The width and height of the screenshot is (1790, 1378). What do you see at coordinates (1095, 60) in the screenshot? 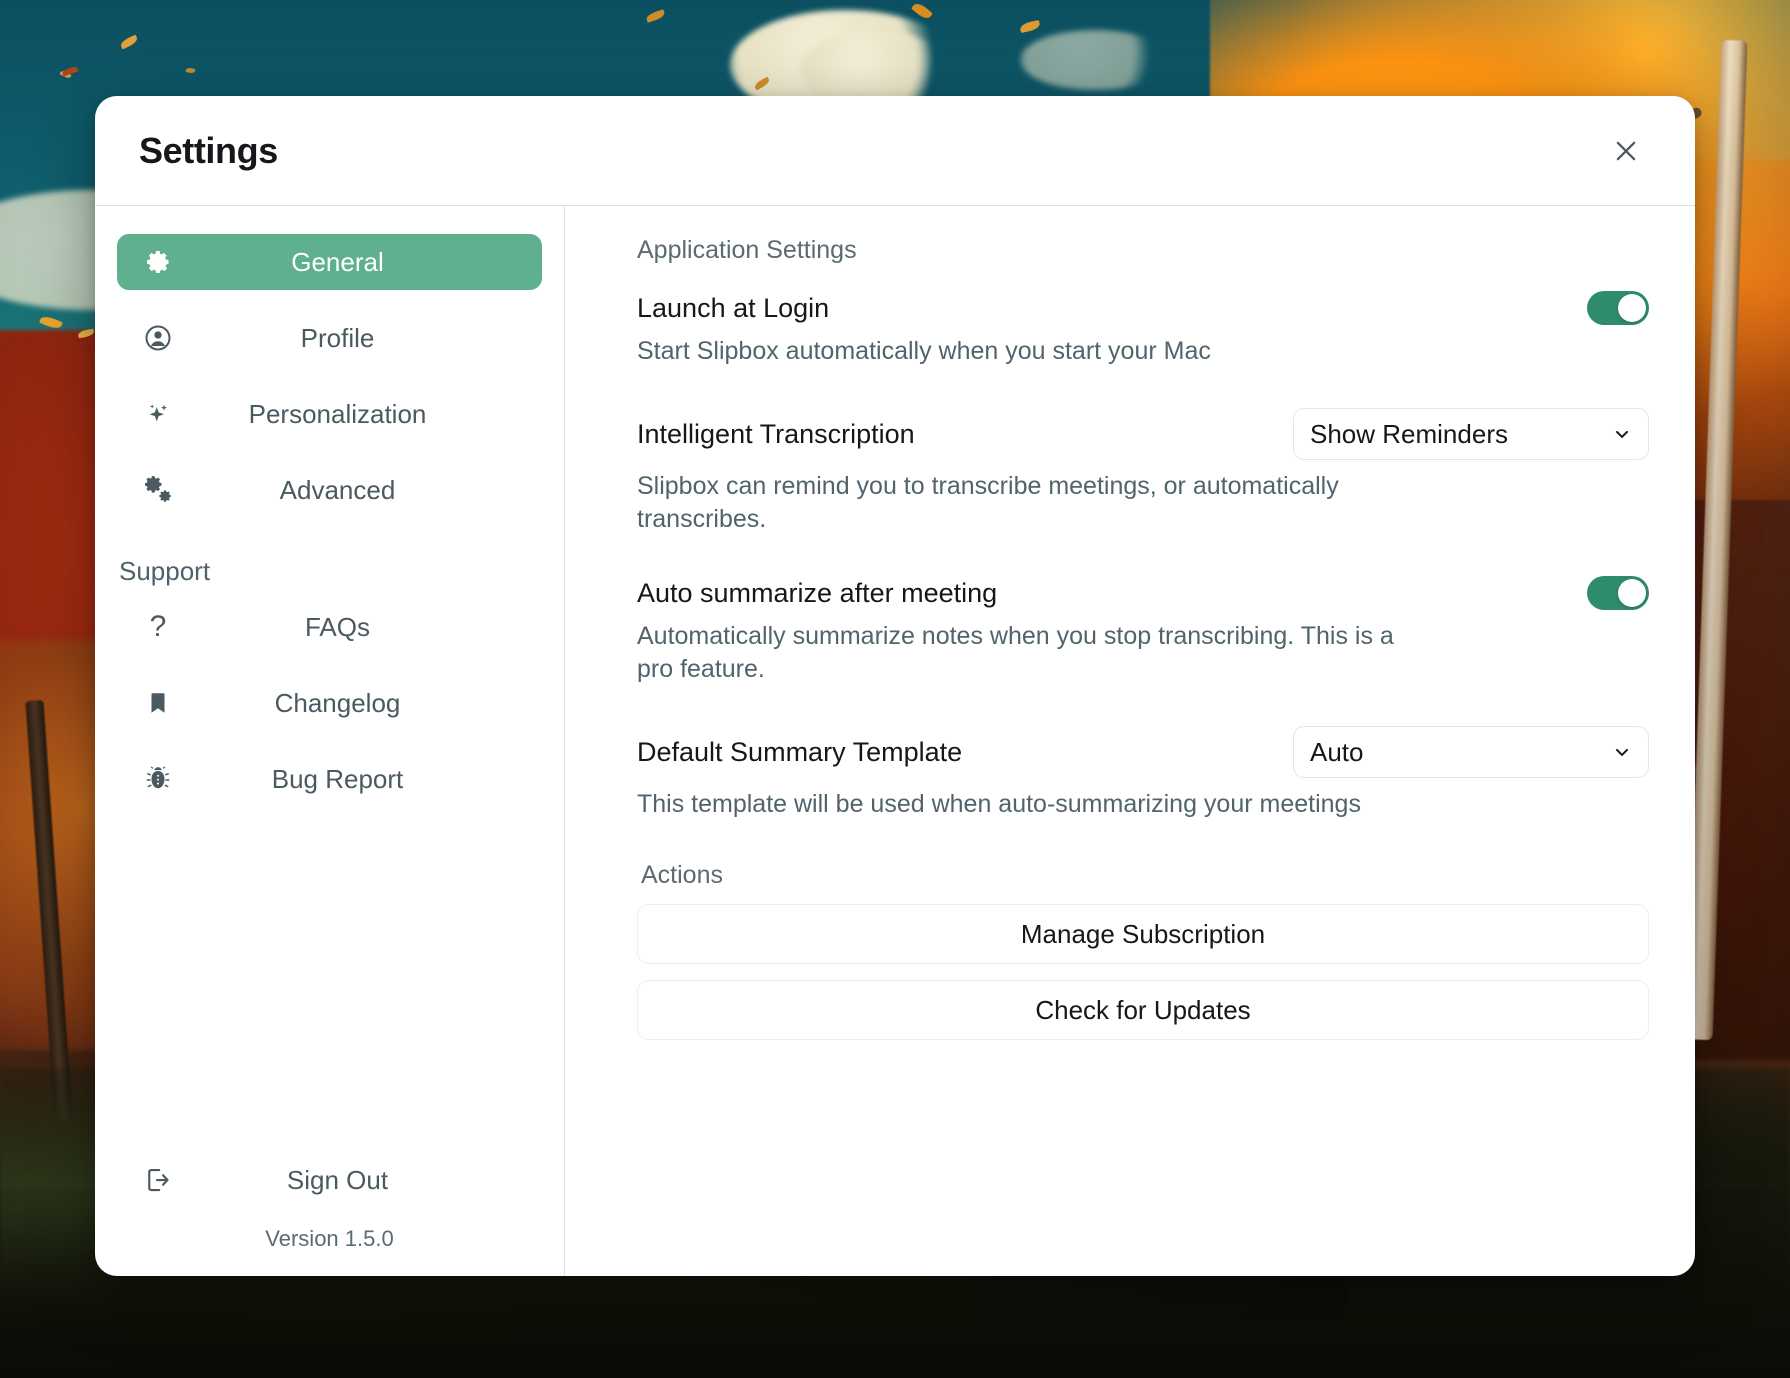
I see `wallpaper-cloud` at bounding box center [1095, 60].